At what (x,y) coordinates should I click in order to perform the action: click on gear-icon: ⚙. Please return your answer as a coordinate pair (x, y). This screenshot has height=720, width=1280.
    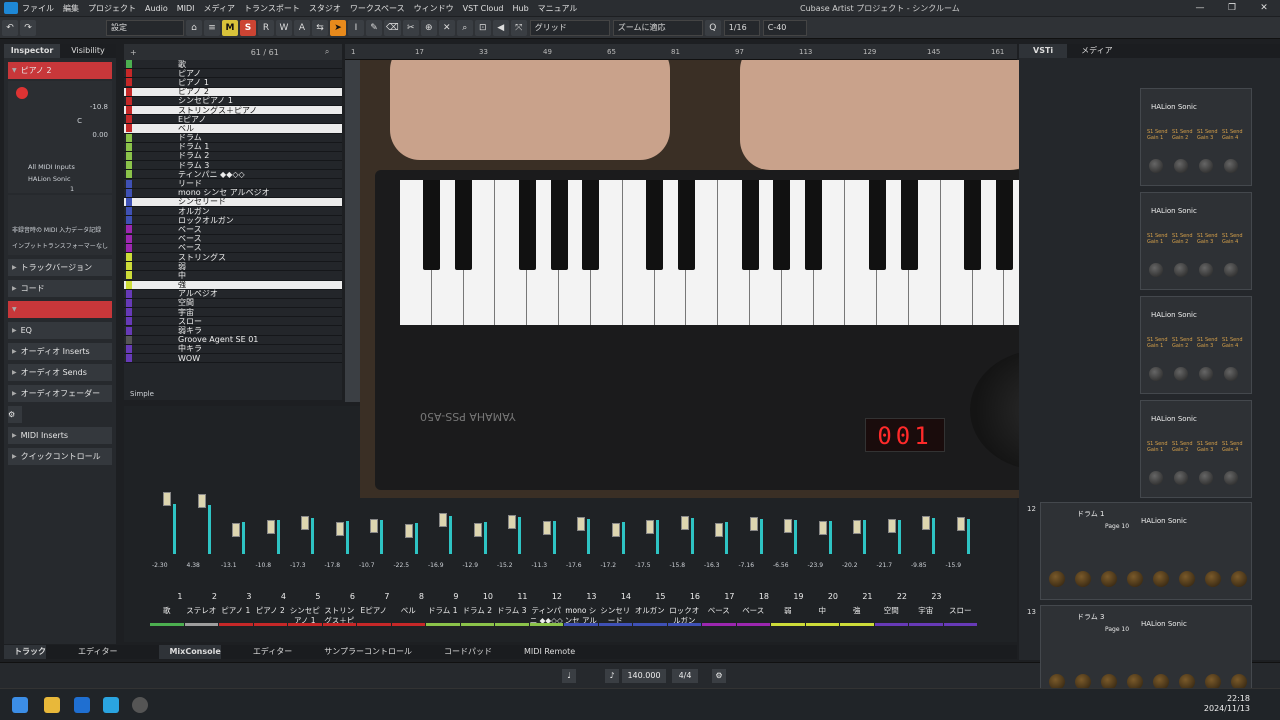
    Looking at the image, I should click on (15, 414).